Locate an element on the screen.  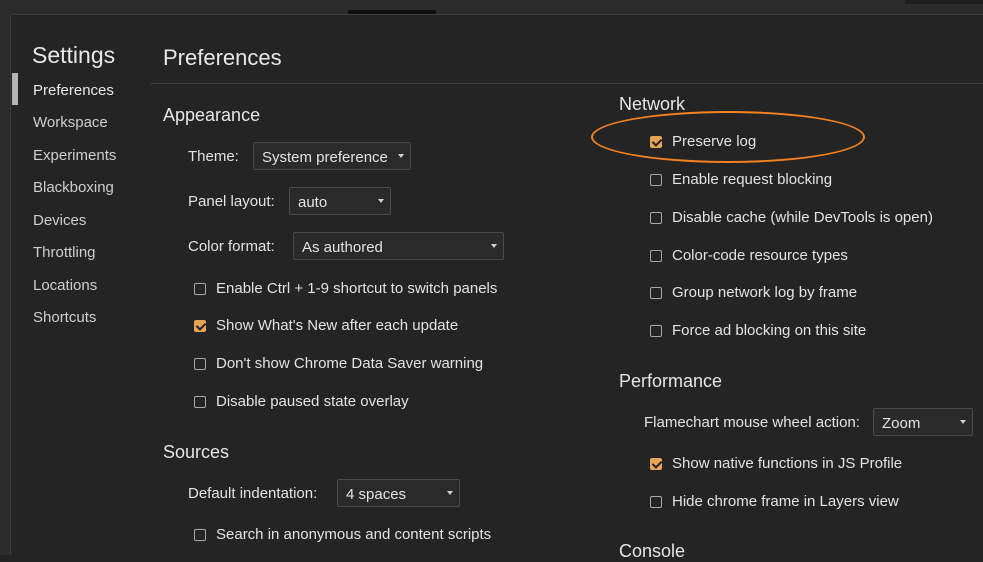
data-saver-warning-checkbox: Don't show Chrome Data Saver warning is located at coordinates (338, 363).